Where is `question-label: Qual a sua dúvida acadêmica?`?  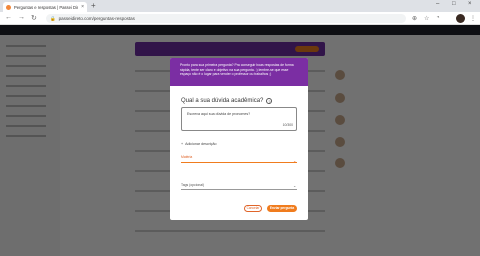
question-label: Qual a sua dúvida acadêmica? is located at coordinates (222, 101).